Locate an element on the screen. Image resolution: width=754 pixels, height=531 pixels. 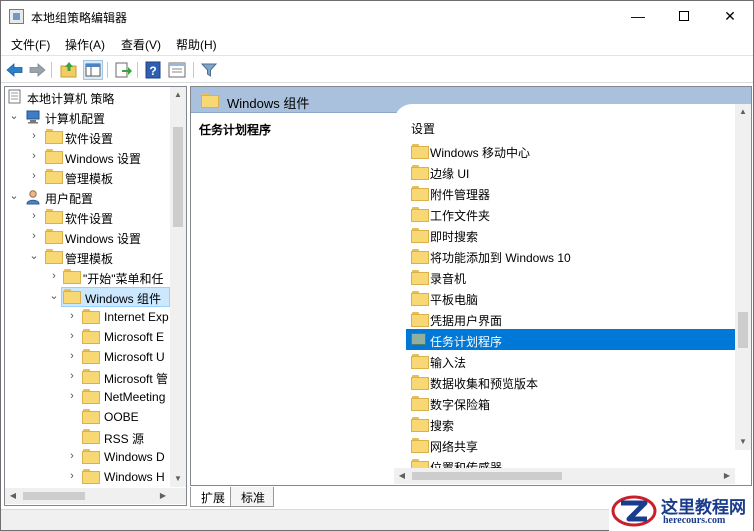
tree-item-uc-admin: ⌄ 管理模板 is located at coordinates (87, 257).